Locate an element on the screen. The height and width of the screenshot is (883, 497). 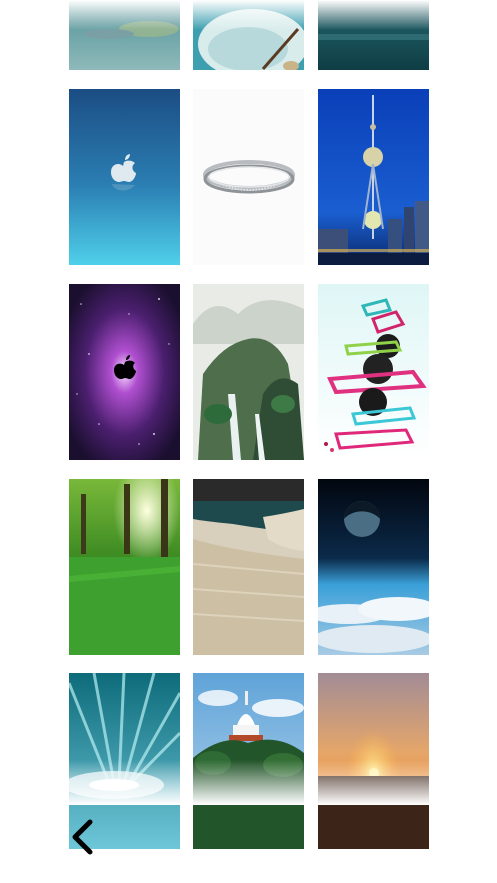
wallpaper-abstract-frames-image is located at coordinates (373, 372).